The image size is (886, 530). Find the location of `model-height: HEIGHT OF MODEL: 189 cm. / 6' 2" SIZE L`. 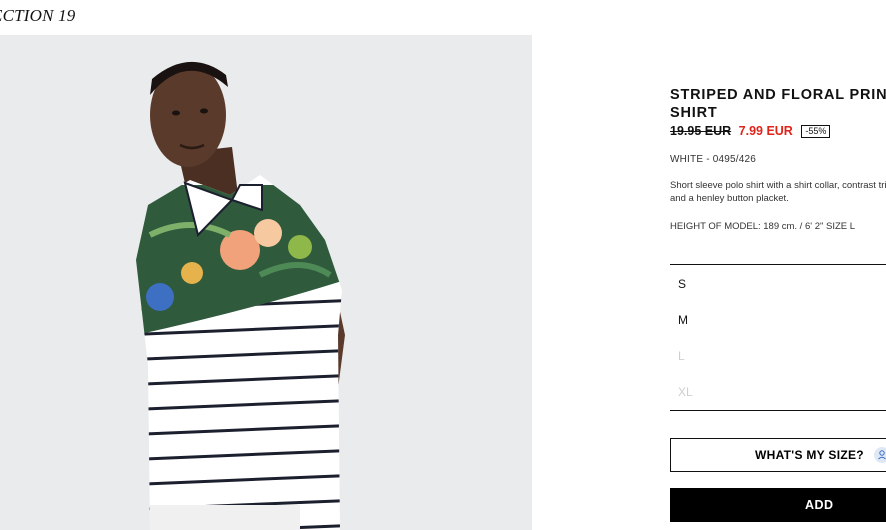

model-height: HEIGHT OF MODEL: 189 cm. / 6' 2" SIZE L is located at coordinates (763, 226).